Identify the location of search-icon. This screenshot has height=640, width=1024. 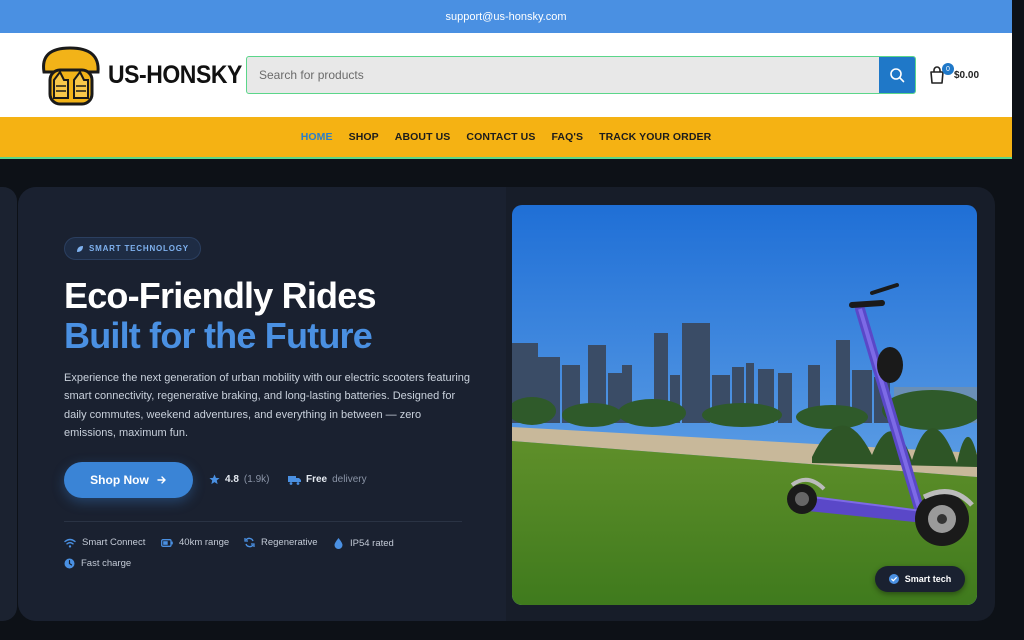
(897, 75).